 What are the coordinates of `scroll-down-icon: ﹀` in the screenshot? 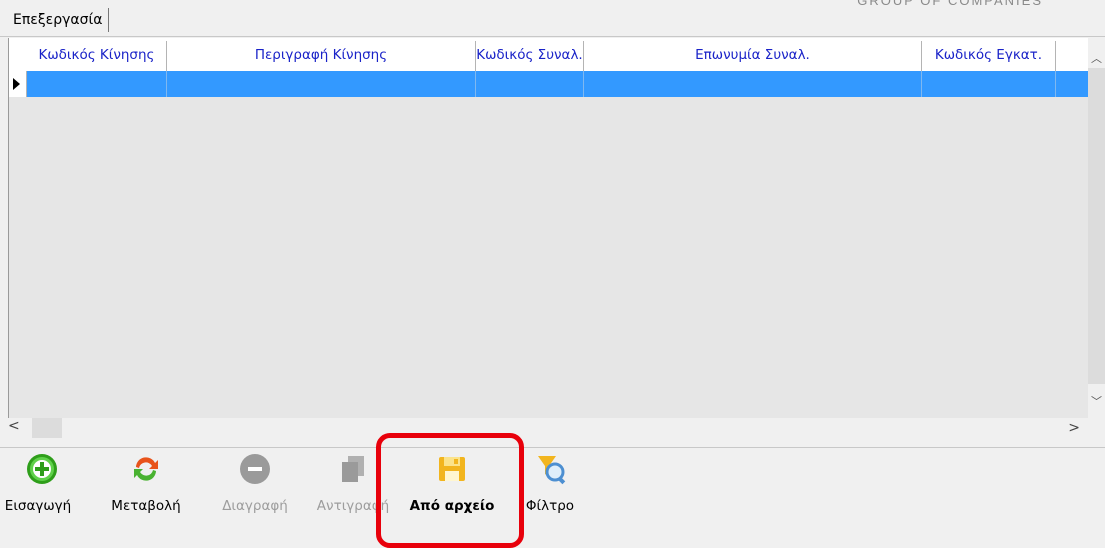 It's located at (1096, 401).